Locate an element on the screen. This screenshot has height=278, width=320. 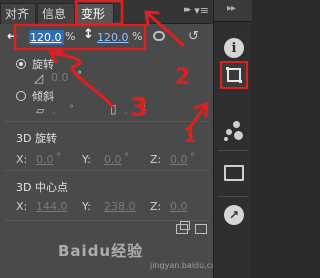
scale-height-unit: % is located at coordinates (137, 36).